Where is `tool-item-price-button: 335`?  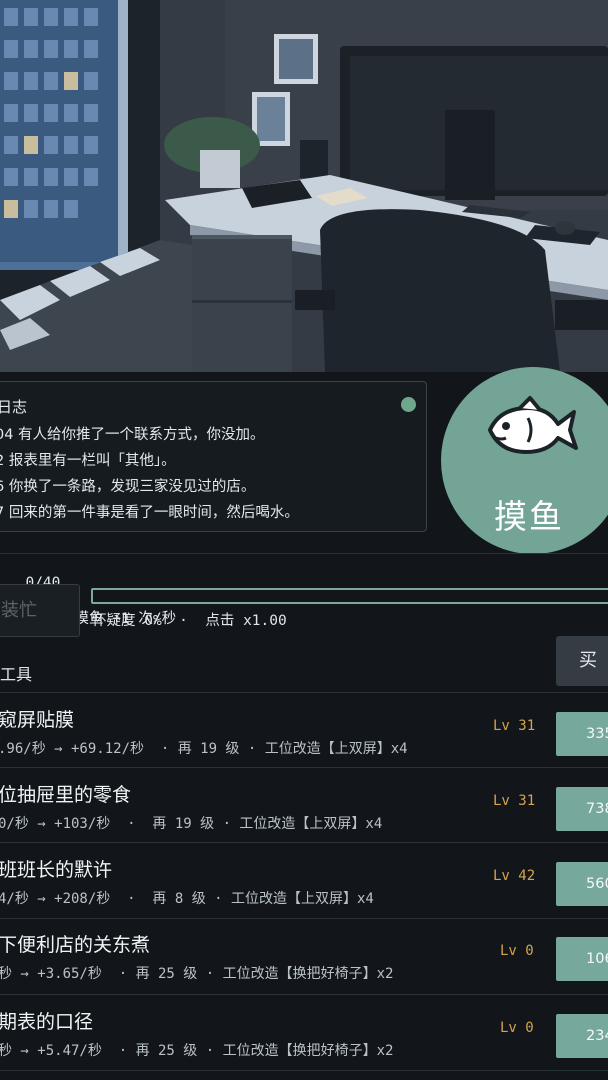 tool-item-price-button: 335 is located at coordinates (582, 734).